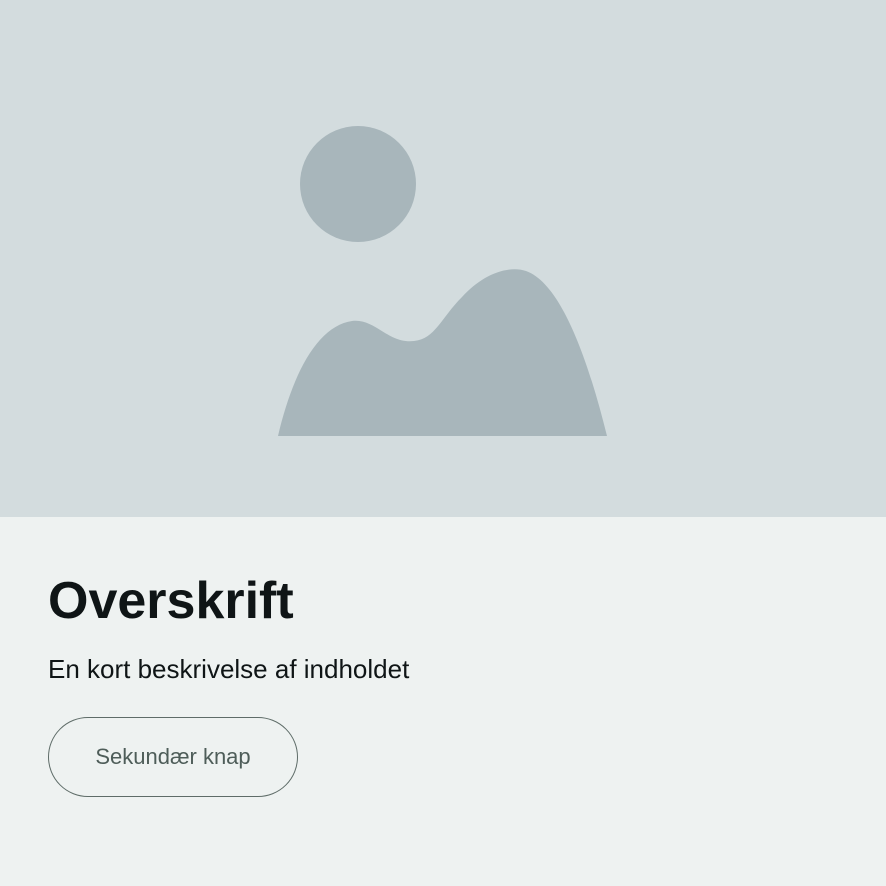 This screenshot has height=886, width=886. What do you see at coordinates (358, 184) in the screenshot?
I see `placeholder-sun-shape` at bounding box center [358, 184].